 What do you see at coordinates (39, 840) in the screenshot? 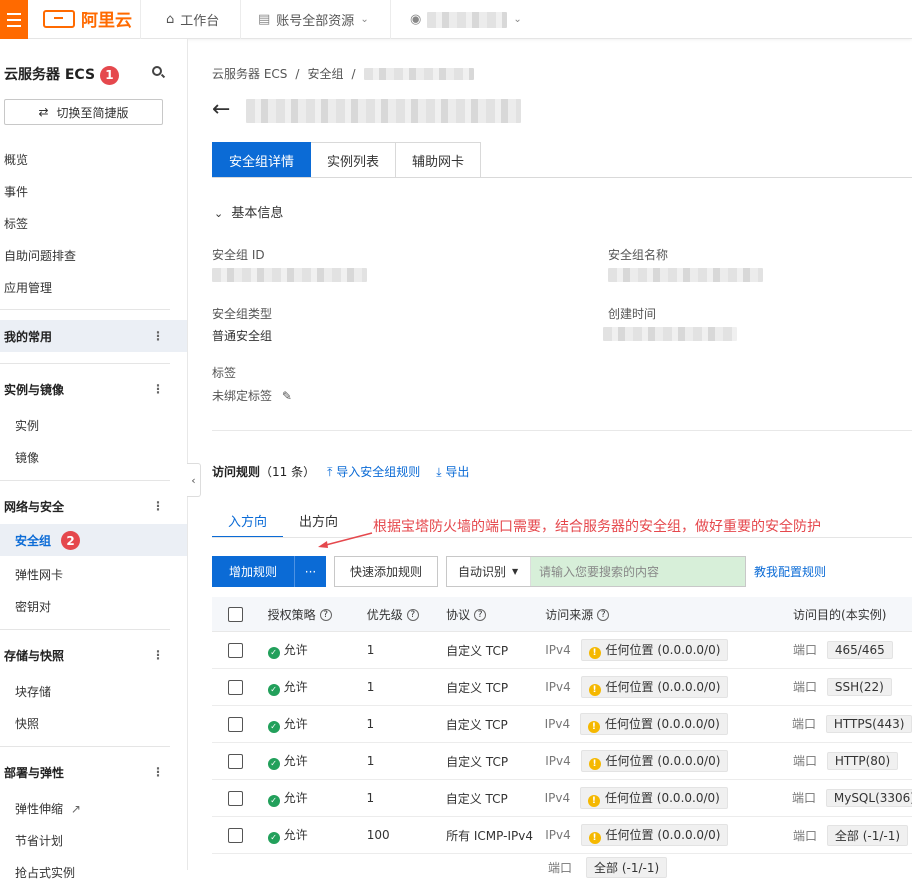
I see `sidebar-item-savings-plan: 节省计划` at bounding box center [39, 840].